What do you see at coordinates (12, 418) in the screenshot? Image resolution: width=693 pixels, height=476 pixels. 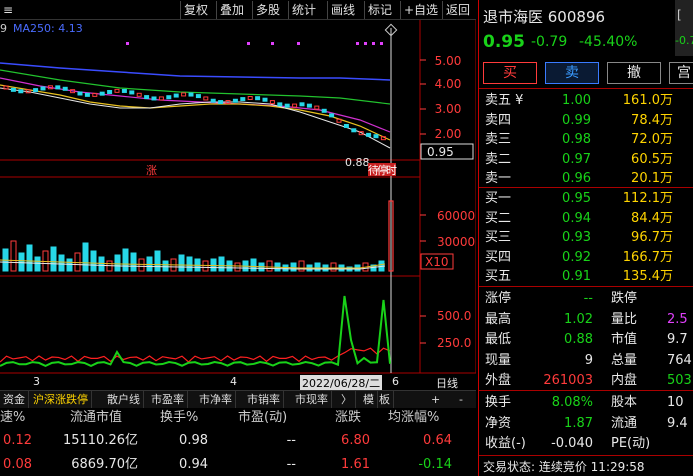 I see `col-header-speed: 速%` at bounding box center [12, 418].